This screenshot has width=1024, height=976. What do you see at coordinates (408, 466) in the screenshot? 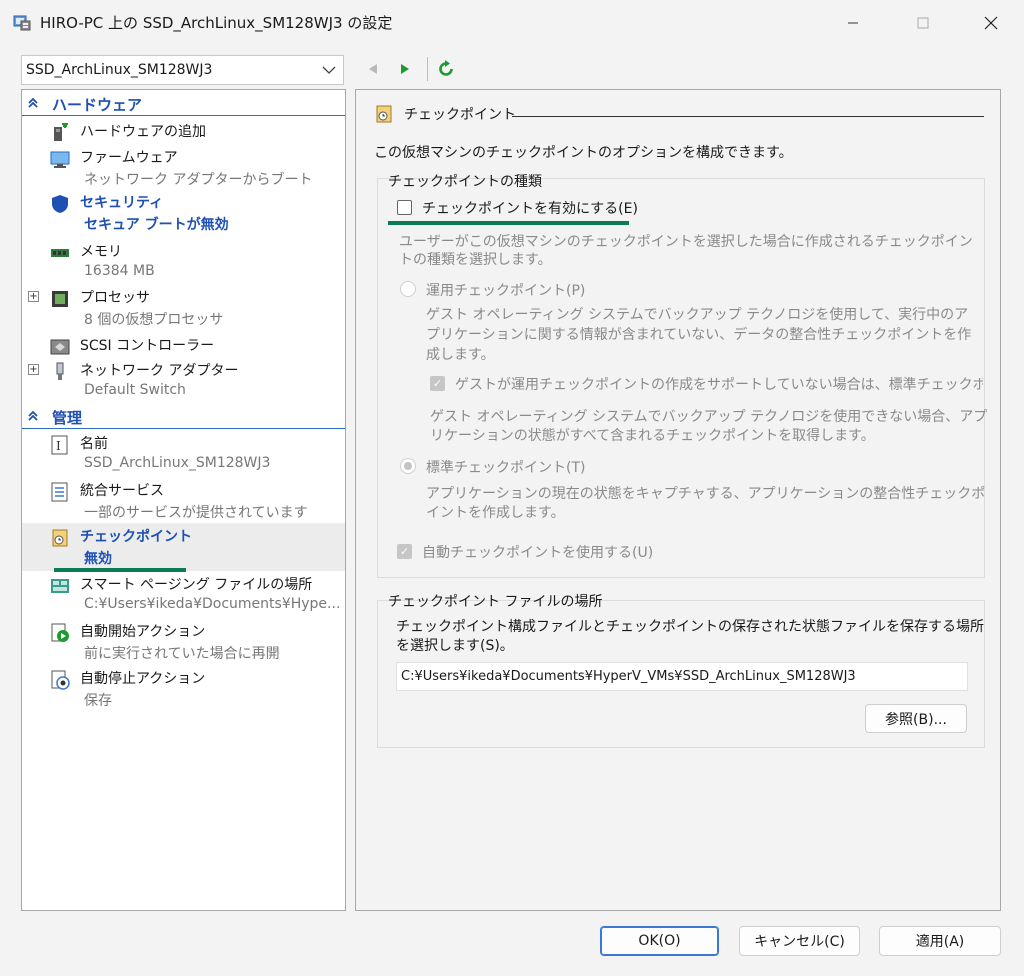
I see `standard-checkpoint-radio` at bounding box center [408, 466].